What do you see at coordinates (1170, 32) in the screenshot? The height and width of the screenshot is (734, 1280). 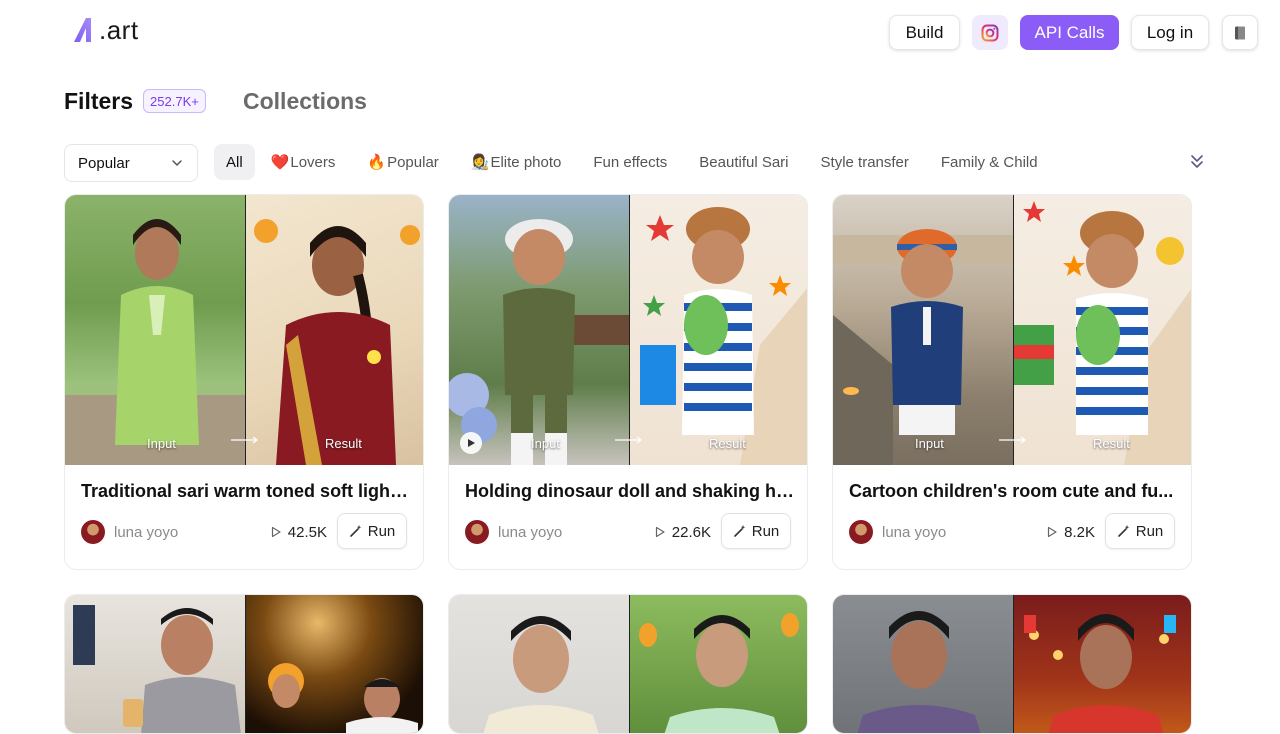 I see `login-button: Log in` at bounding box center [1170, 32].